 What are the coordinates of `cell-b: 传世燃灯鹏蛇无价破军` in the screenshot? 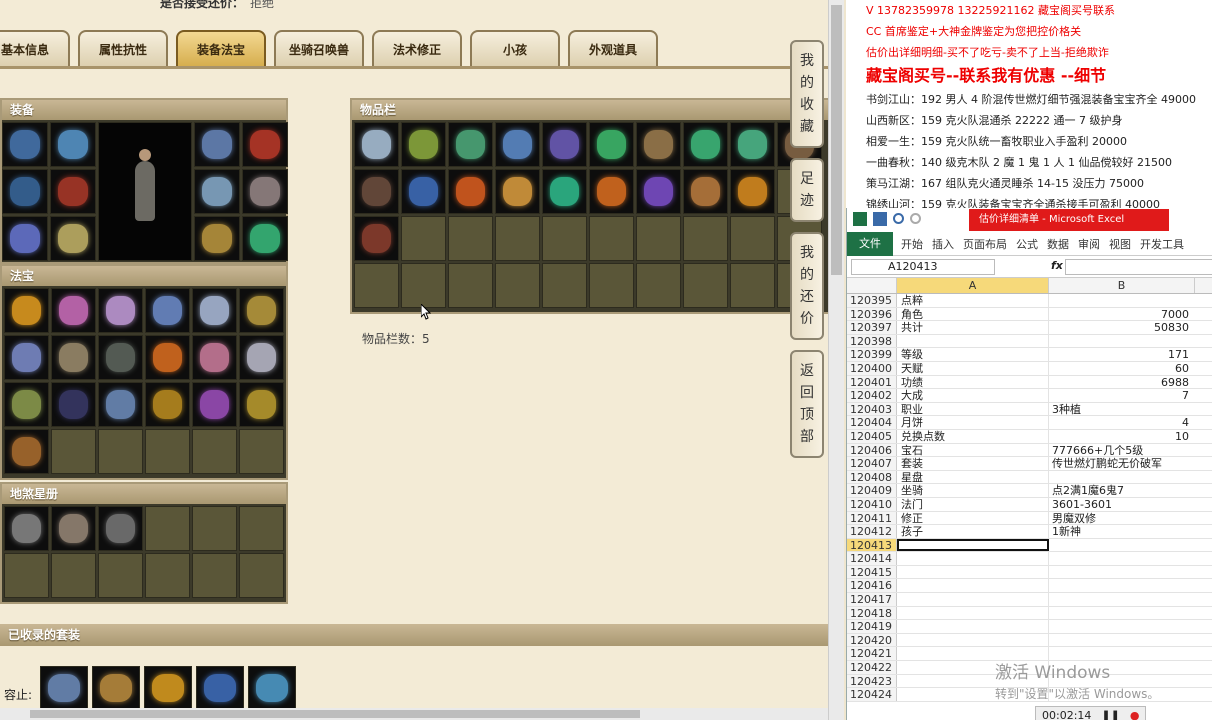 It's located at (1122, 463).